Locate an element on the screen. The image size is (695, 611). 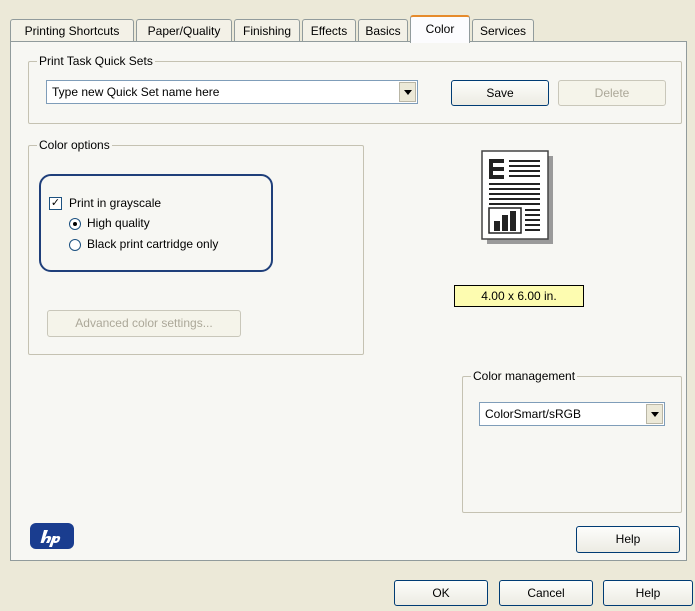
ok-button: OK is located at coordinates (441, 593).